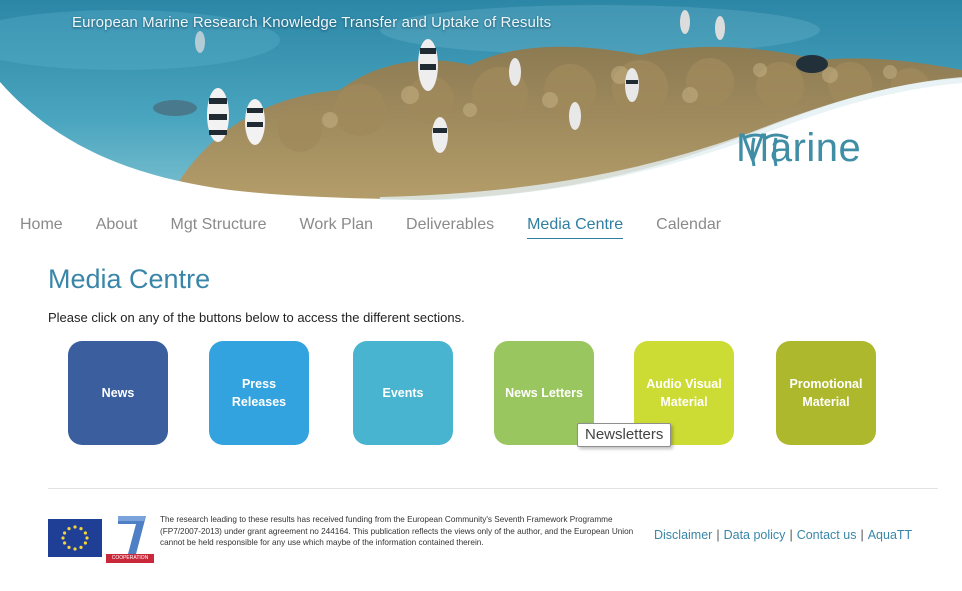  What do you see at coordinates (624, 435) in the screenshot?
I see `newsletters-tooltip: Newsletters` at bounding box center [624, 435].